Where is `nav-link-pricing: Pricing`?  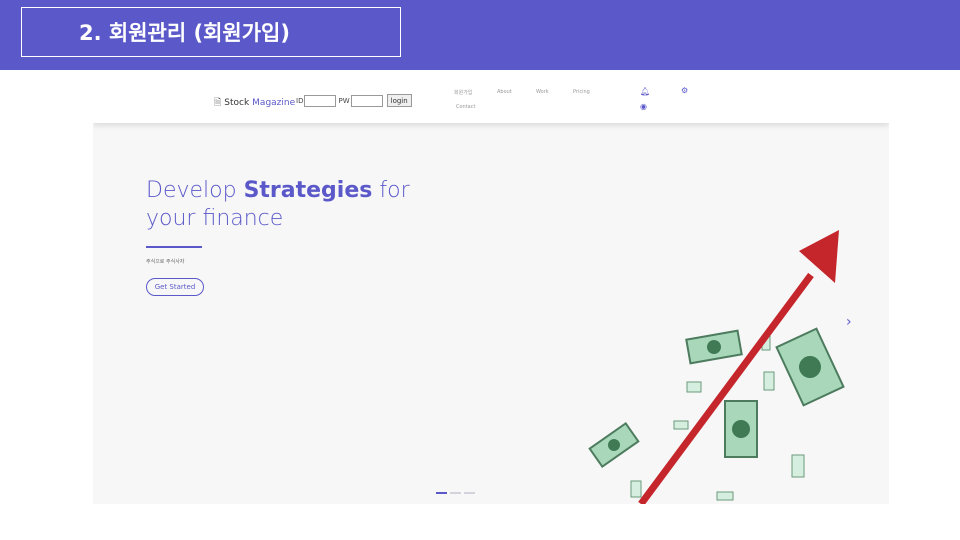
nav-link-pricing: Pricing is located at coordinates (581, 92).